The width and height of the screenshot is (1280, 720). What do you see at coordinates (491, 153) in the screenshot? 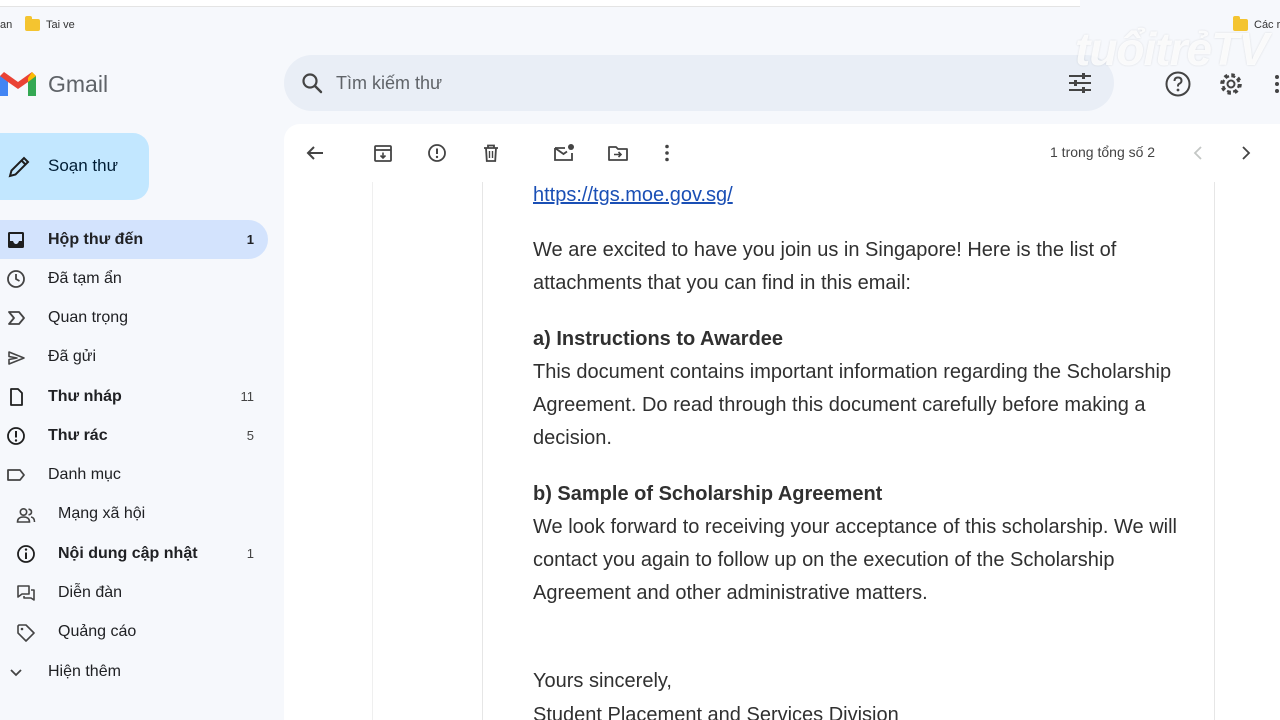
I see `delete-trash-icon` at bounding box center [491, 153].